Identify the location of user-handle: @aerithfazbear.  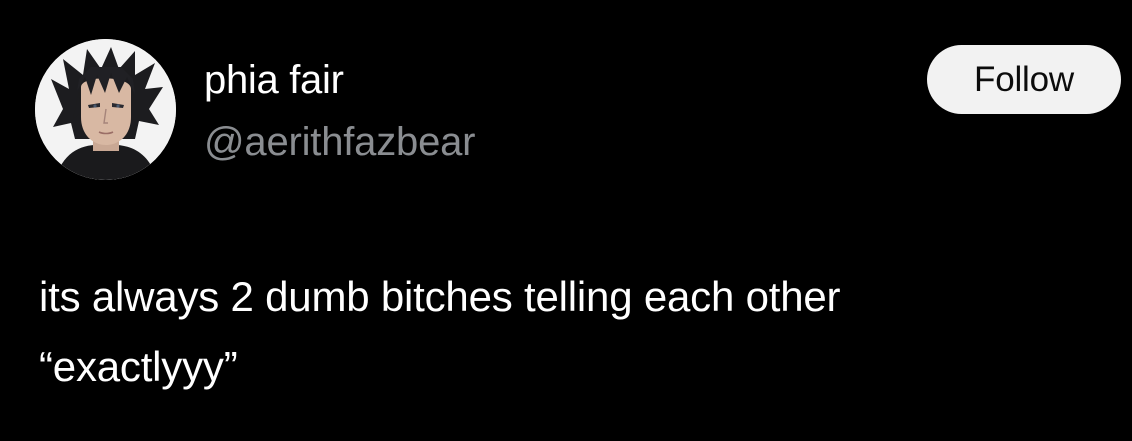
(339, 142).